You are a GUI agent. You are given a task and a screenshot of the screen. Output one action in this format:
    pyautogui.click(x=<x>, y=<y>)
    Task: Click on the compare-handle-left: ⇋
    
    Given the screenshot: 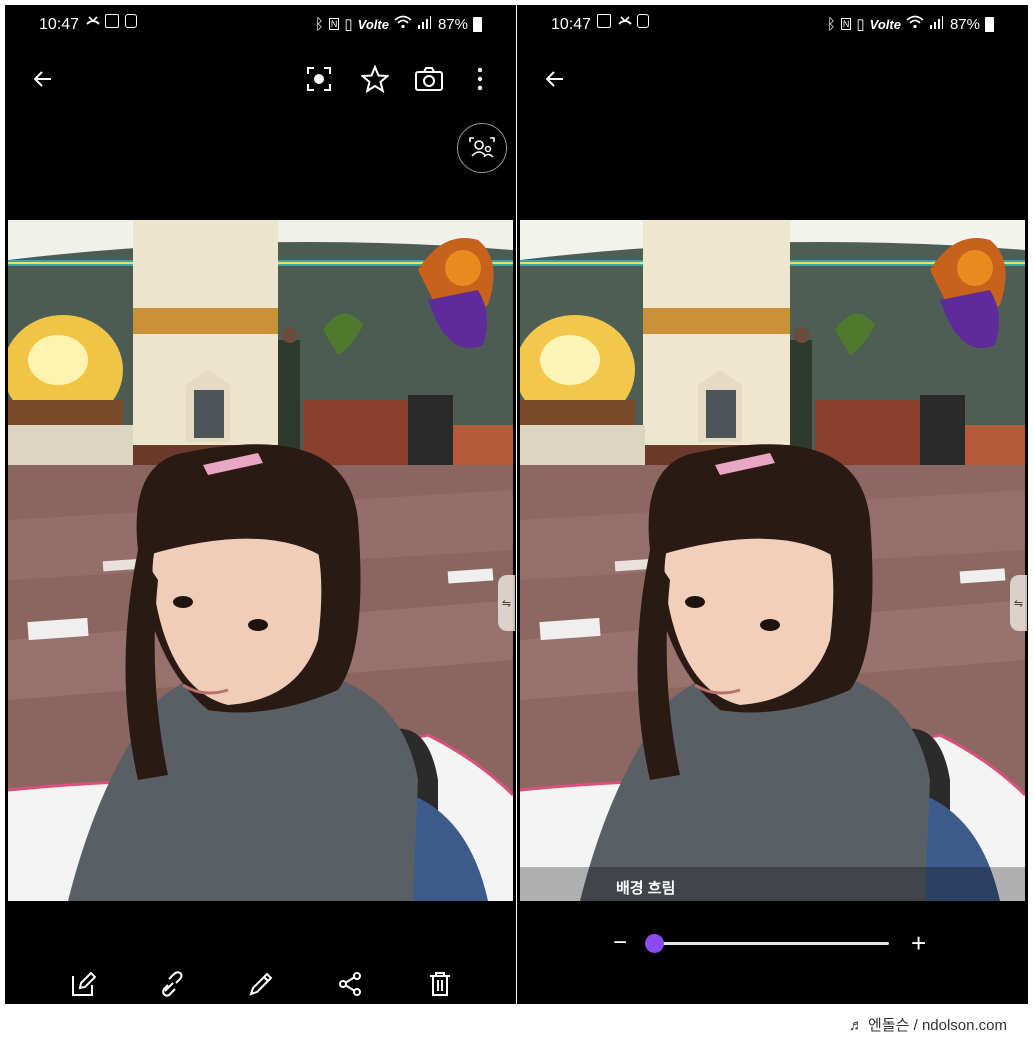 What is the action you would take?
    pyautogui.click(x=506, y=603)
    